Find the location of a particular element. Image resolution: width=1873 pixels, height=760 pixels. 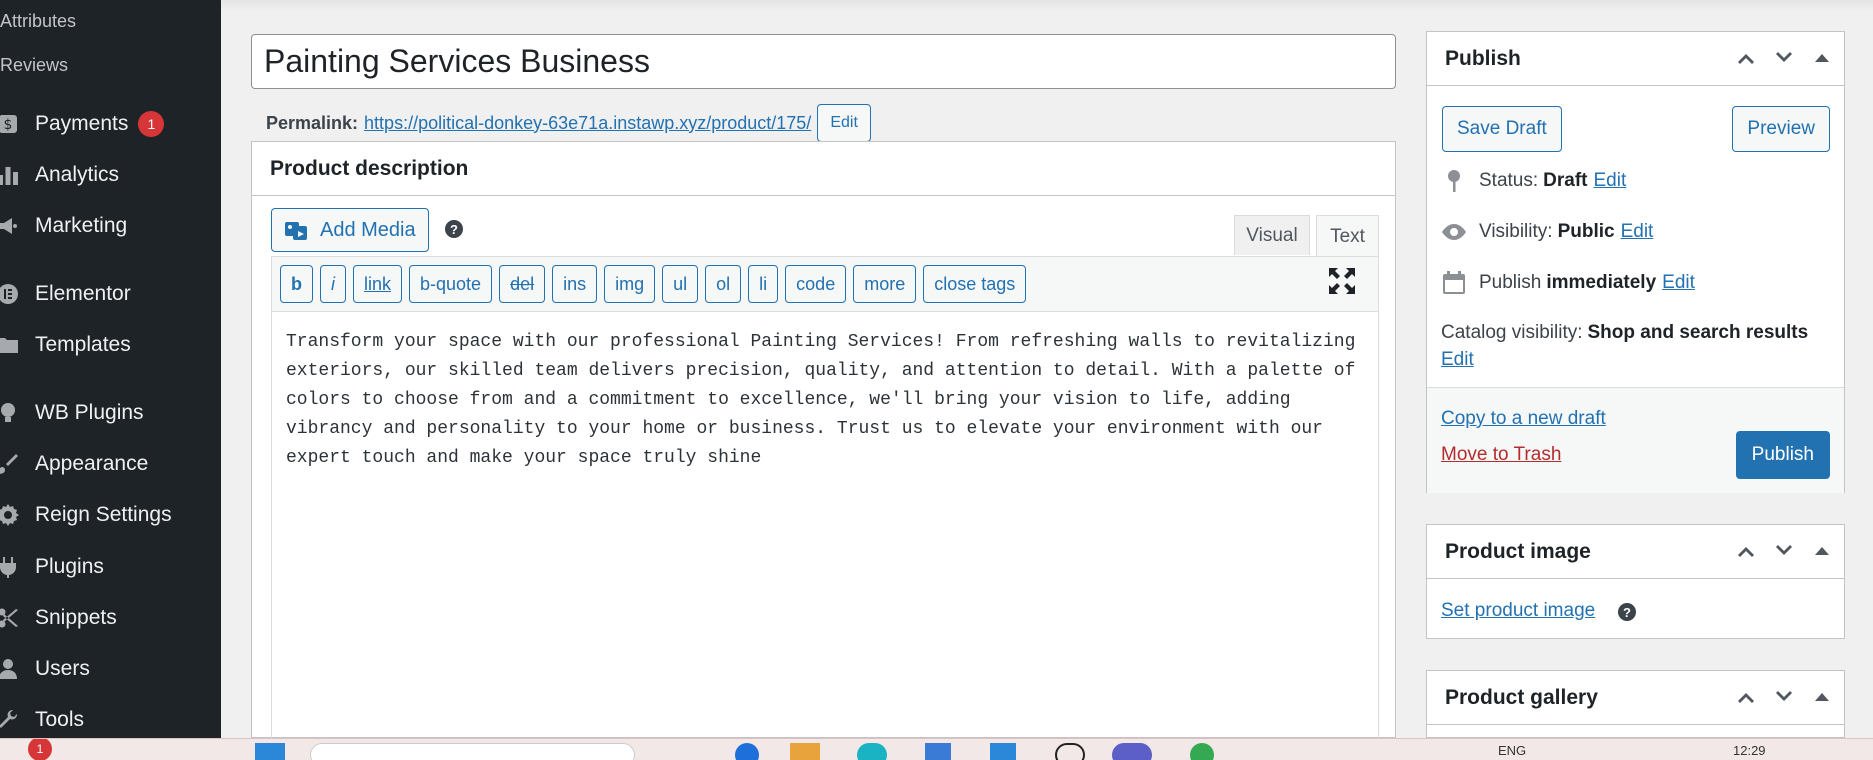

add-media-button: Add Media is located at coordinates (350, 230).